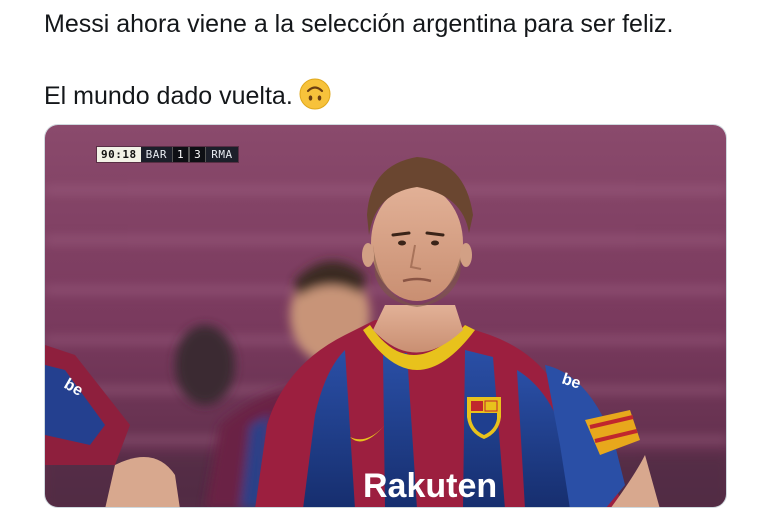 The image size is (768, 512). What do you see at coordinates (430, 486) in the screenshot?
I see `sponsor-logo: Rakuten` at bounding box center [430, 486].